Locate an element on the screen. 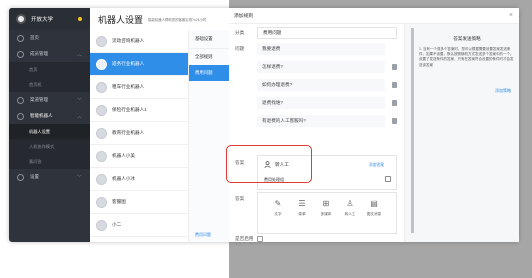  sidebar-subitem: 机器人设置 is located at coordinates (49, 131).